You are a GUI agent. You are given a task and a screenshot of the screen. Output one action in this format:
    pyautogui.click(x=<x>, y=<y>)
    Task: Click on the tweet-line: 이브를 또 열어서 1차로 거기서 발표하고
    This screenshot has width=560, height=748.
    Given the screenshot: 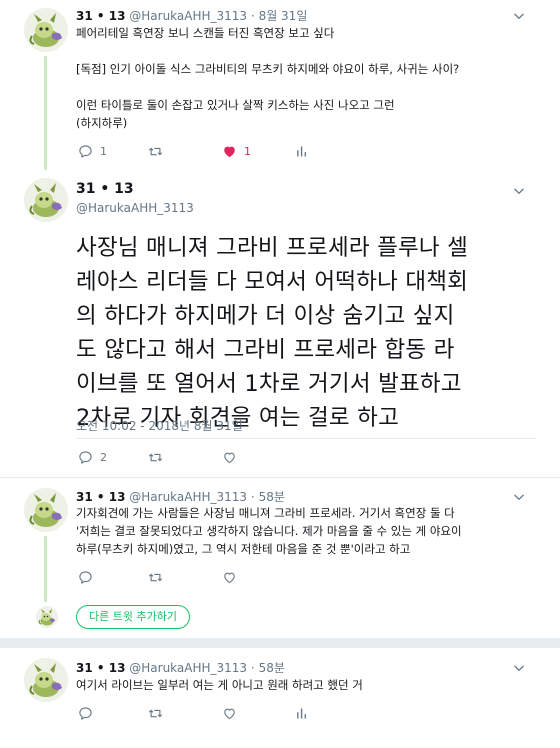 What is the action you would take?
    pyautogui.click(x=269, y=384)
    